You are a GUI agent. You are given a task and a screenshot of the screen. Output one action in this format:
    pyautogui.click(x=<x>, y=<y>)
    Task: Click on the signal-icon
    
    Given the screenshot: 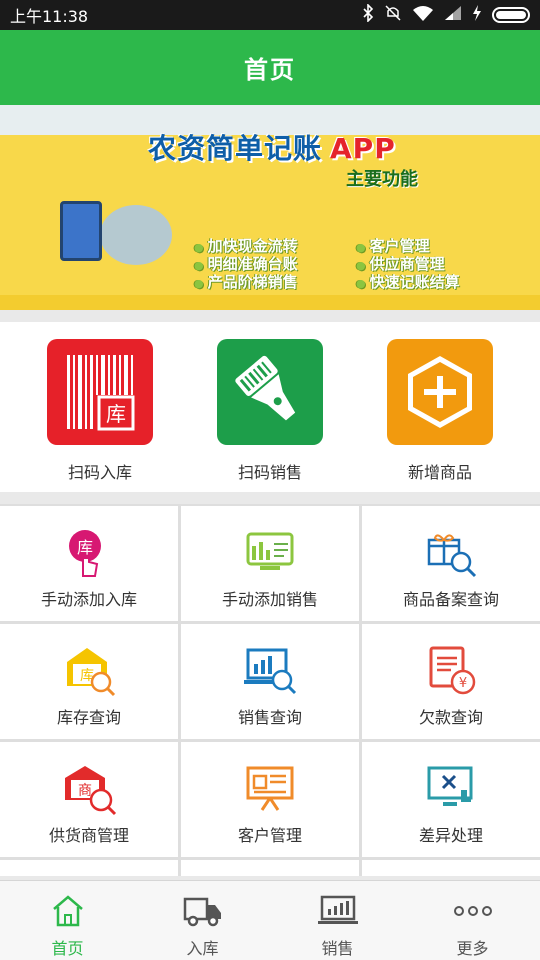 What is the action you would take?
    pyautogui.click(x=453, y=15)
    